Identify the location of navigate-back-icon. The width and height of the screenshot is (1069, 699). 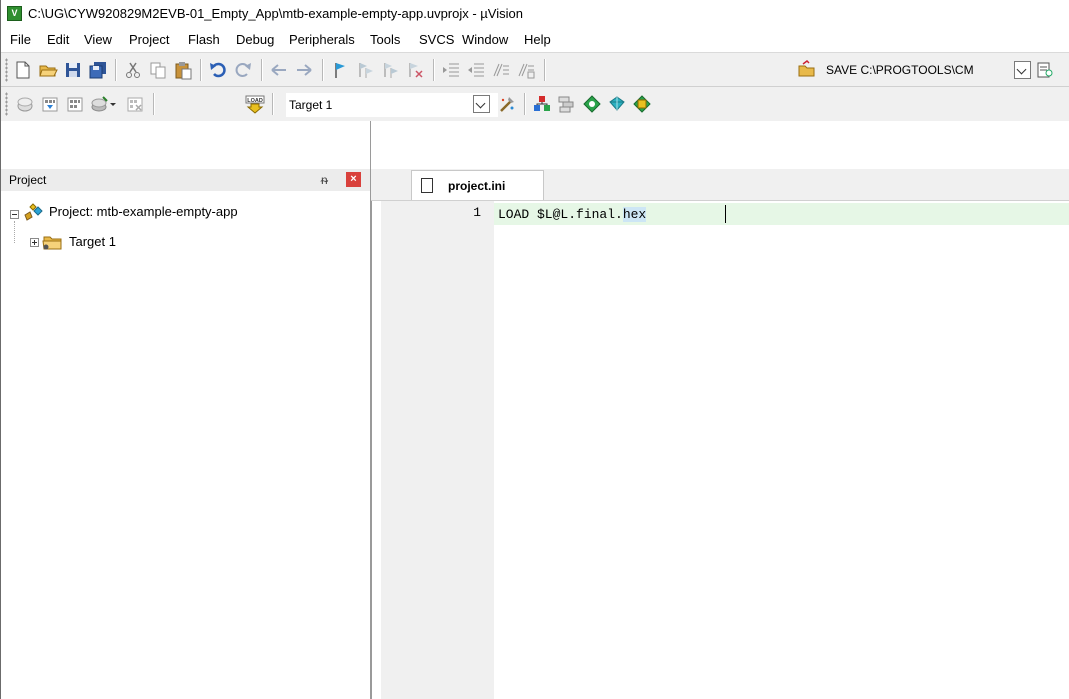
(279, 70).